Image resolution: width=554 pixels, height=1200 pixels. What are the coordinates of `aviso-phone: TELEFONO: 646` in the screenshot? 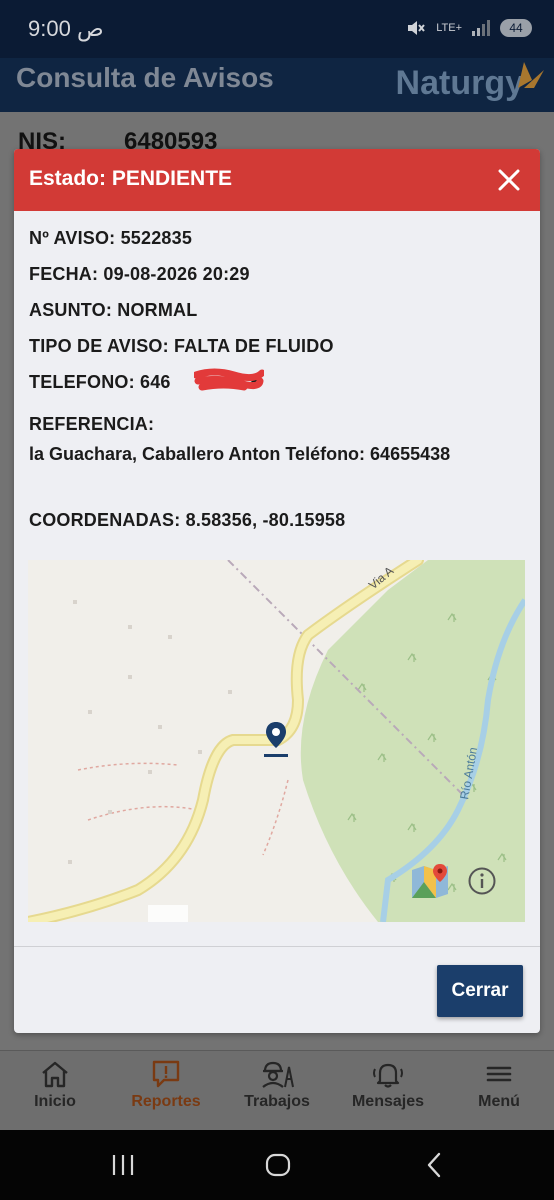 It's located at (100, 382).